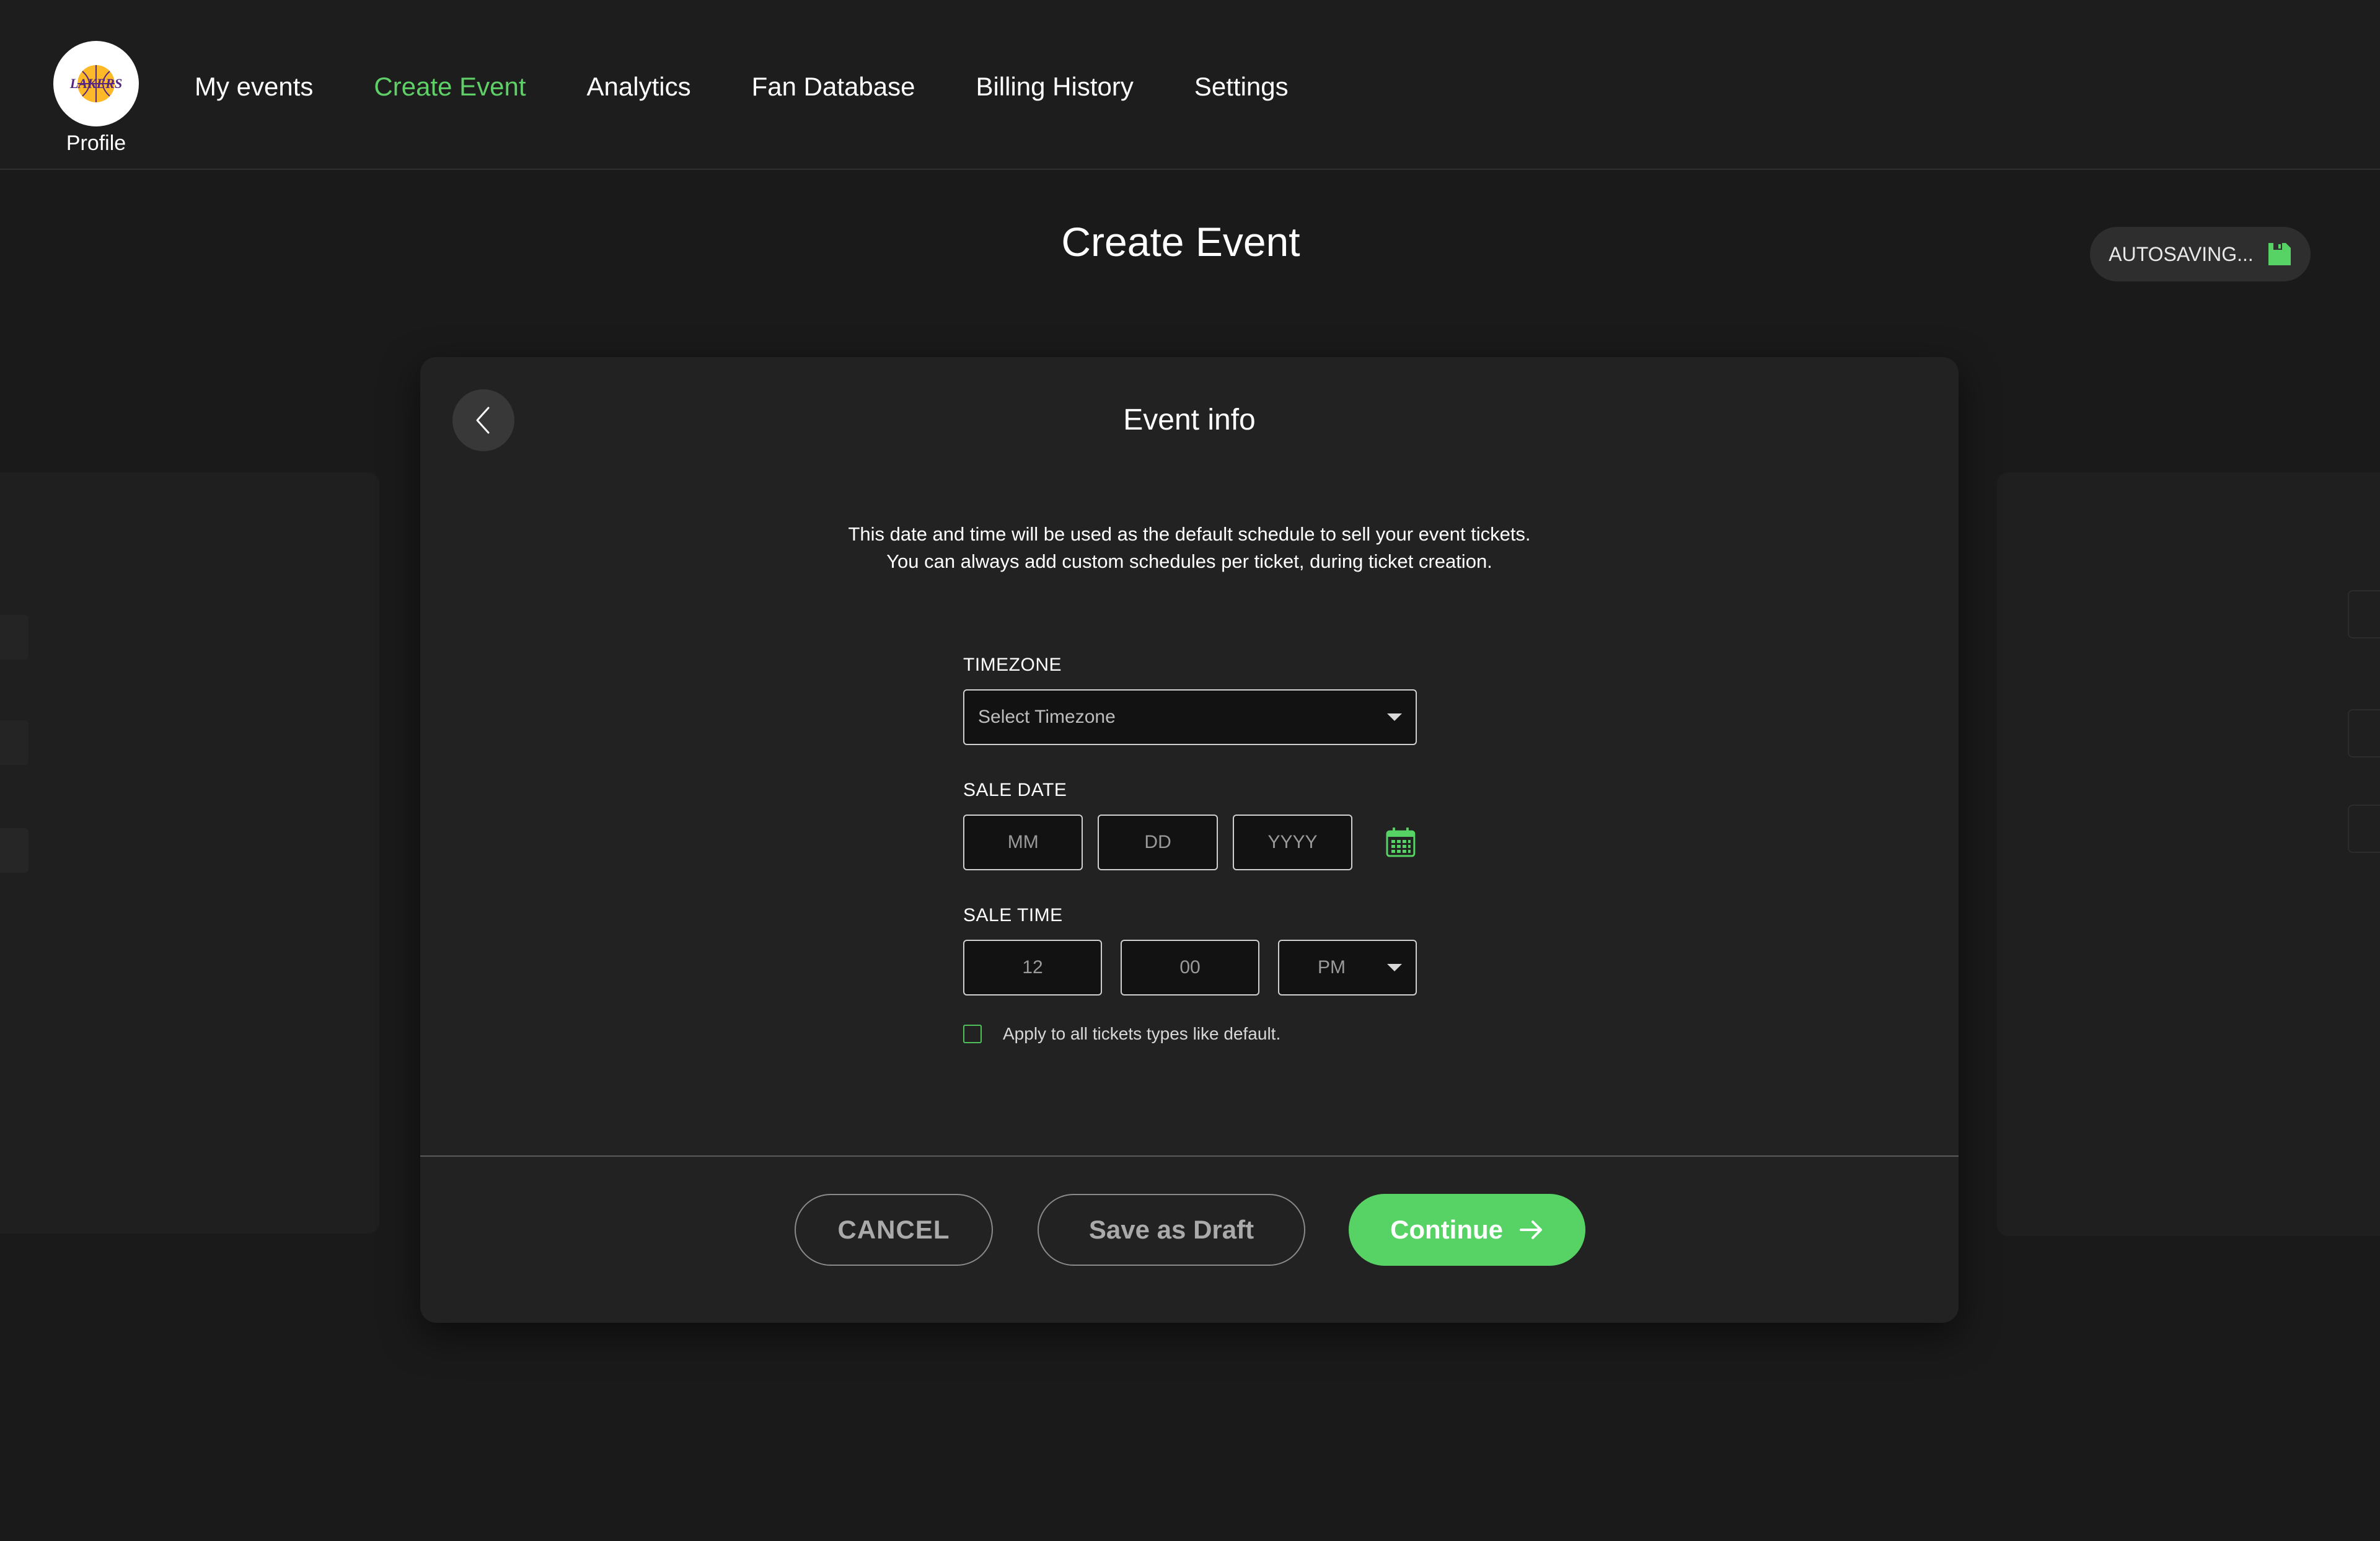 This screenshot has width=2380, height=1541. I want to click on team-logo-avatar: LAKERS, so click(96, 83).